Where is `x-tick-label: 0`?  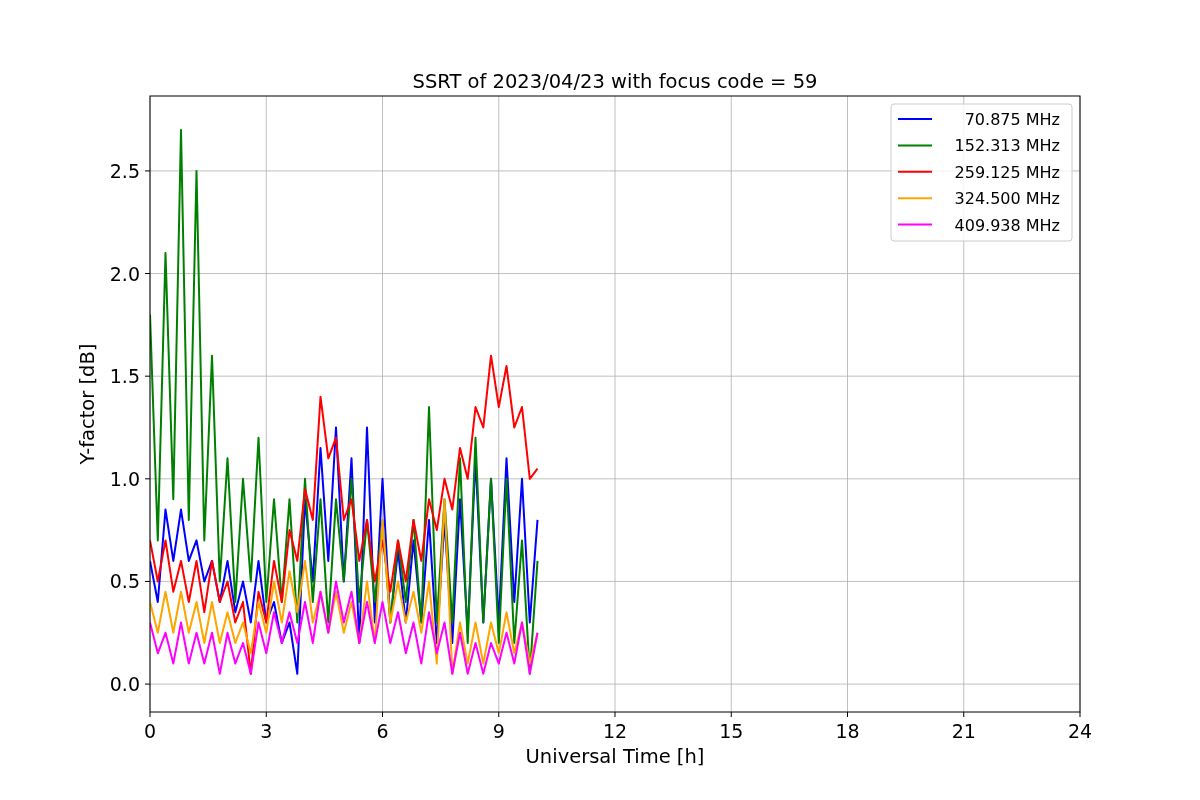 x-tick-label: 0 is located at coordinates (150, 731).